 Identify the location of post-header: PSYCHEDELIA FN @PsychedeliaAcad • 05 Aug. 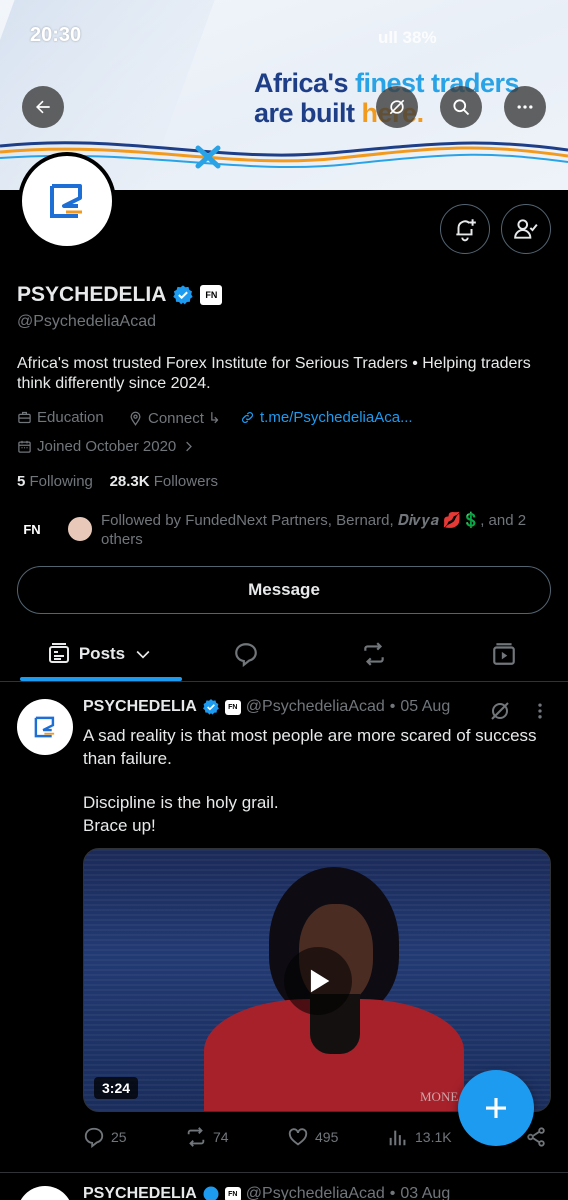
(267, 707).